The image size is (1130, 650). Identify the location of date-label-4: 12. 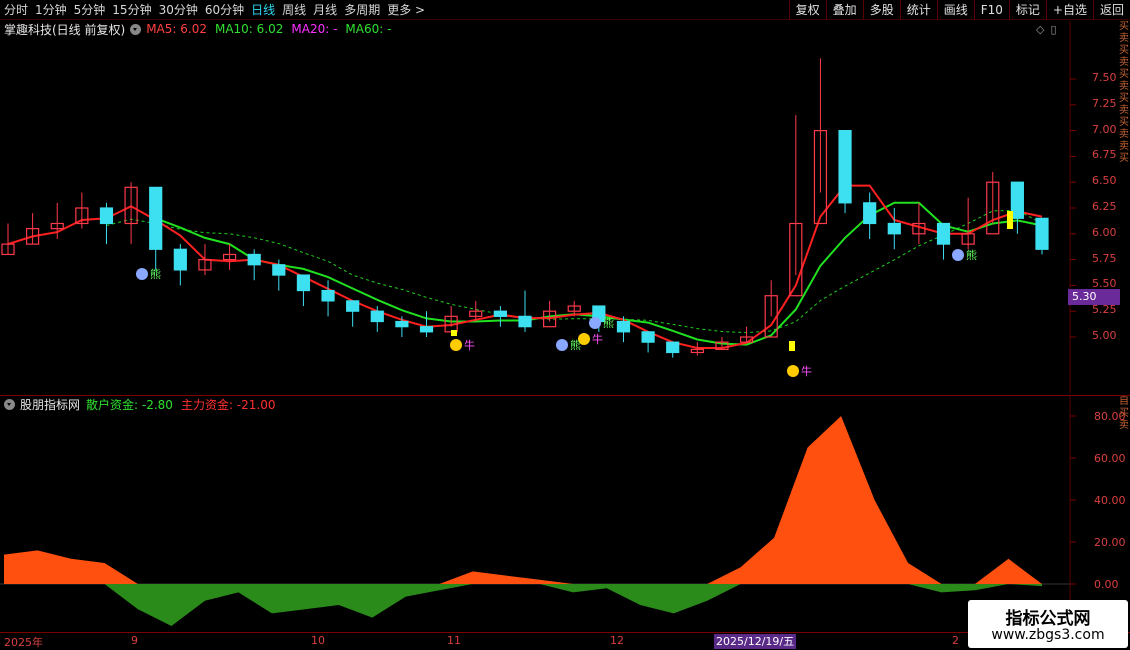
(617, 640).